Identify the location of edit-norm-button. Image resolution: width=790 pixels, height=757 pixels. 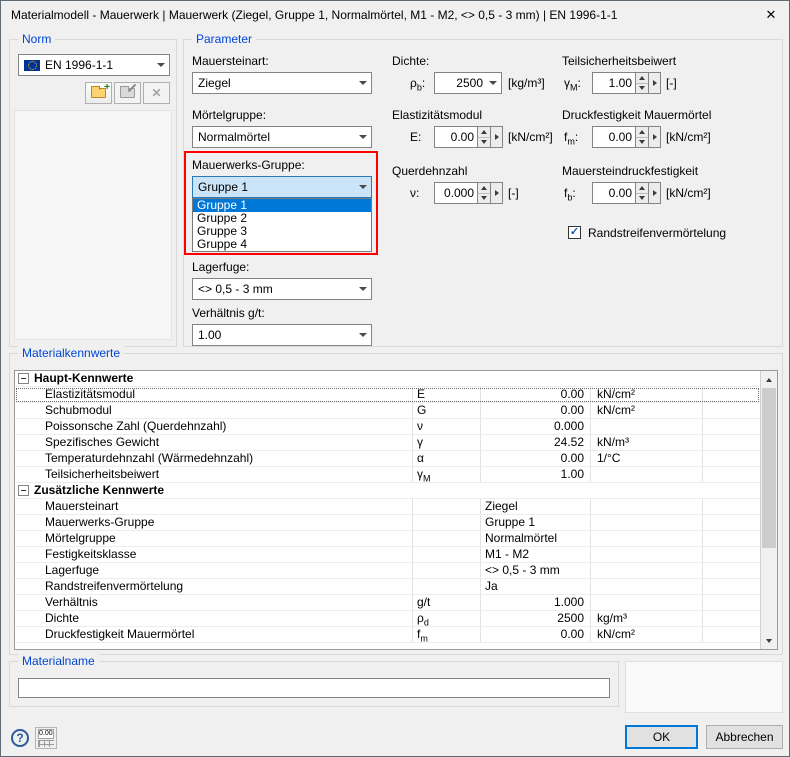
(127, 93).